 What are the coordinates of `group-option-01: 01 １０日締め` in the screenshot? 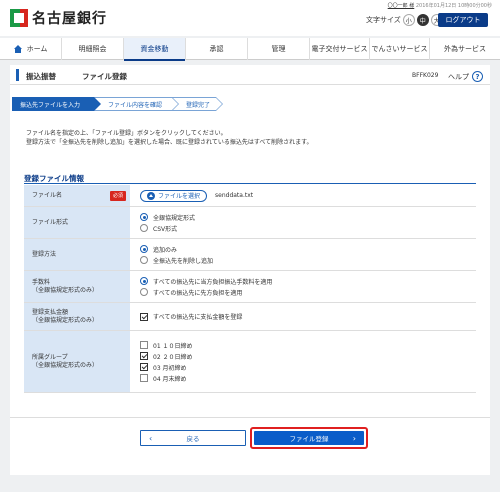 It's located at (308, 345).